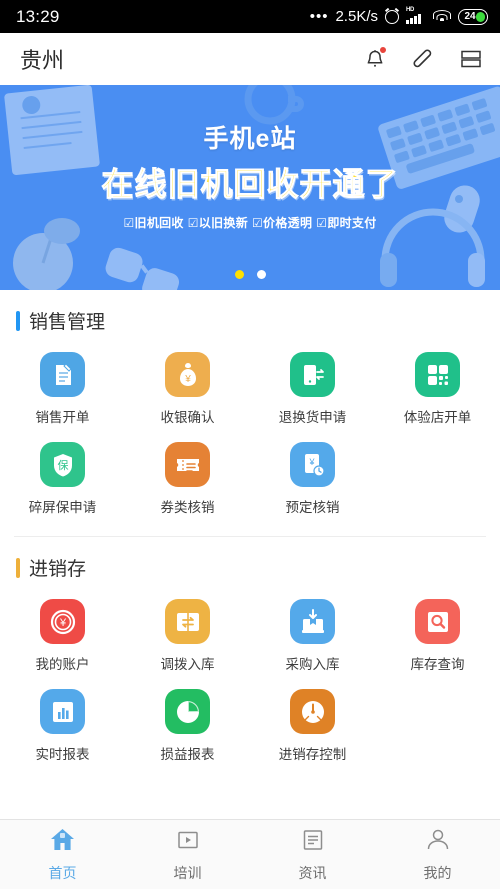 The image size is (500, 889). I want to click on tab-label: 资讯, so click(312, 872).